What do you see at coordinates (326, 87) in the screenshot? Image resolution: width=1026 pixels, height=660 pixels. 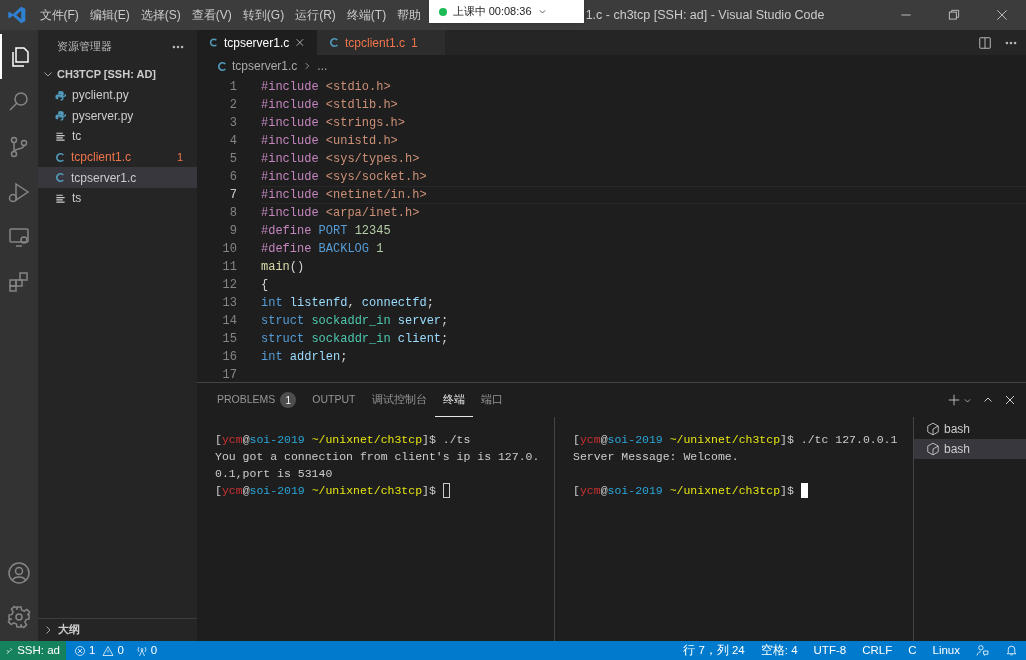 I see `code-line: #include <stdio.h>` at bounding box center [326, 87].